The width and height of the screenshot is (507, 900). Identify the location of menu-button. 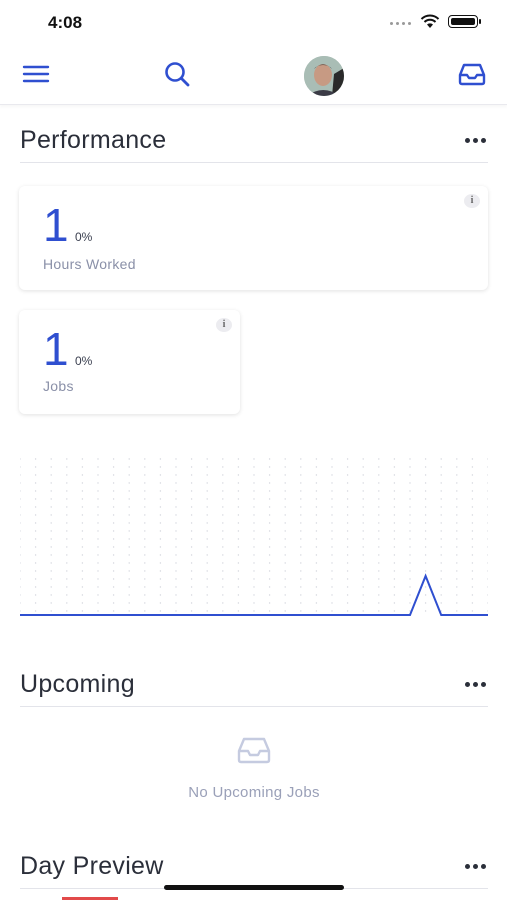
(36, 74).